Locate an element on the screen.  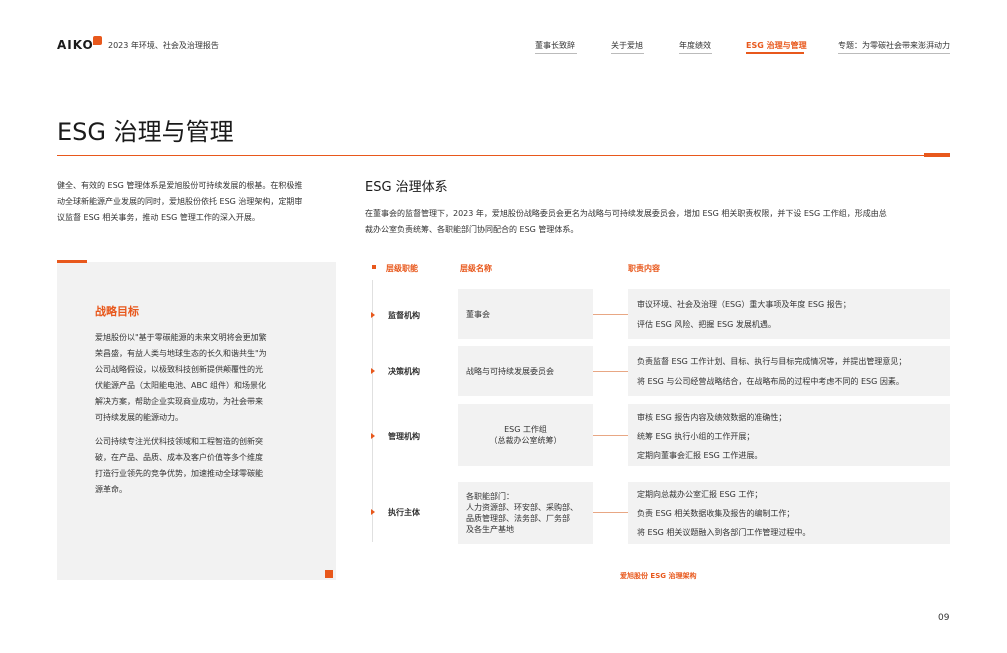
title-divider is located at coordinates (503, 155).